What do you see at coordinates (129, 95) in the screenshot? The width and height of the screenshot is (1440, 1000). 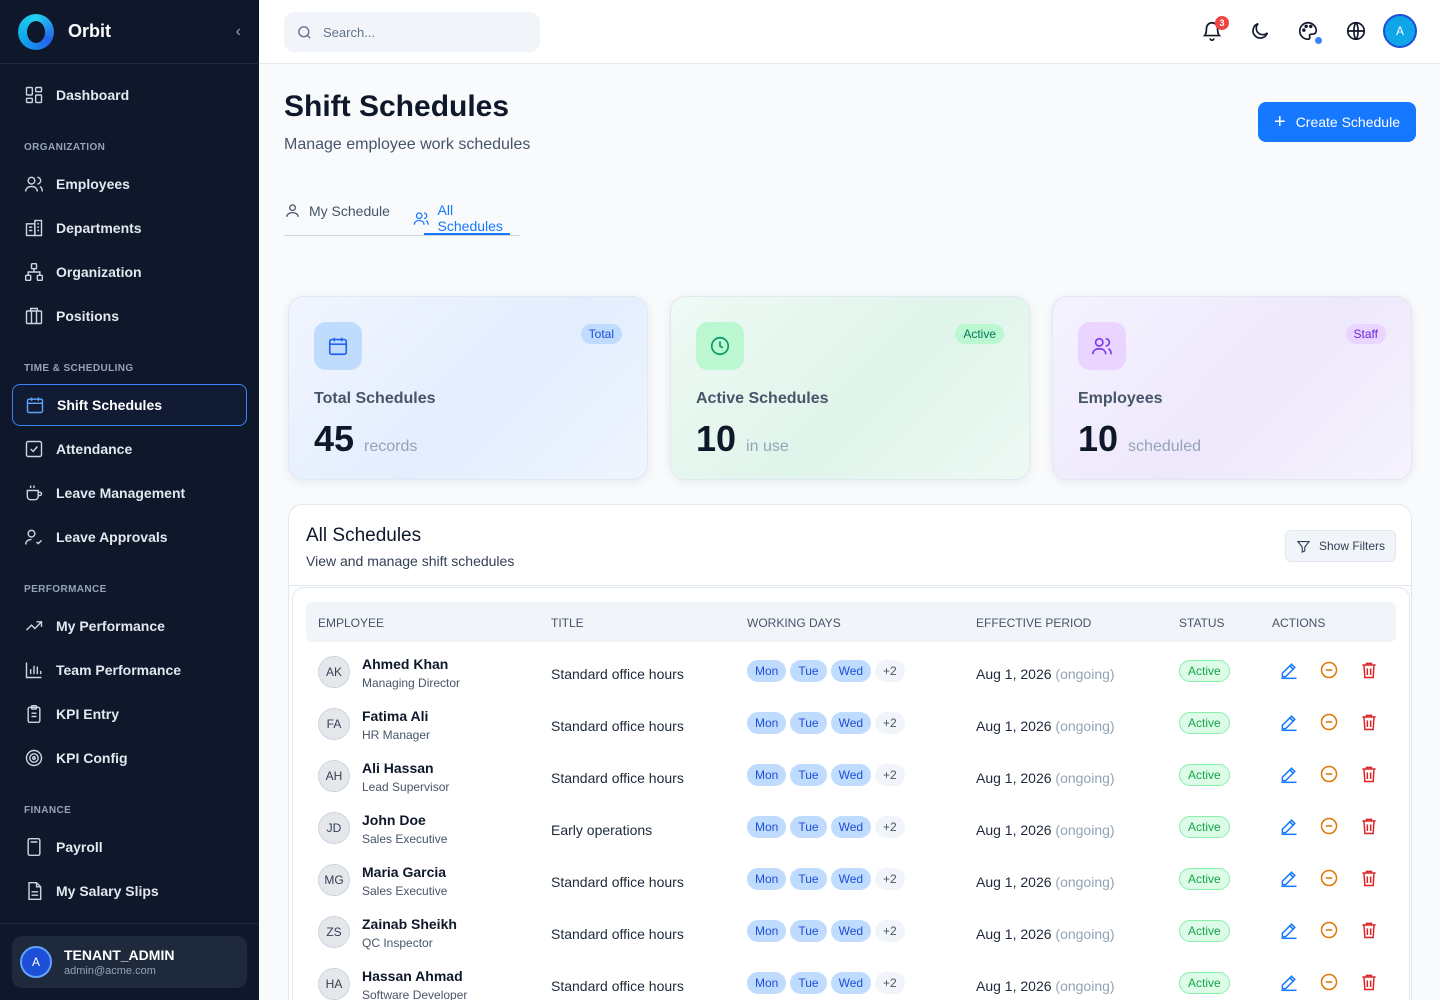 I see `sidebar-item-dashboard: Dashboard` at bounding box center [129, 95].